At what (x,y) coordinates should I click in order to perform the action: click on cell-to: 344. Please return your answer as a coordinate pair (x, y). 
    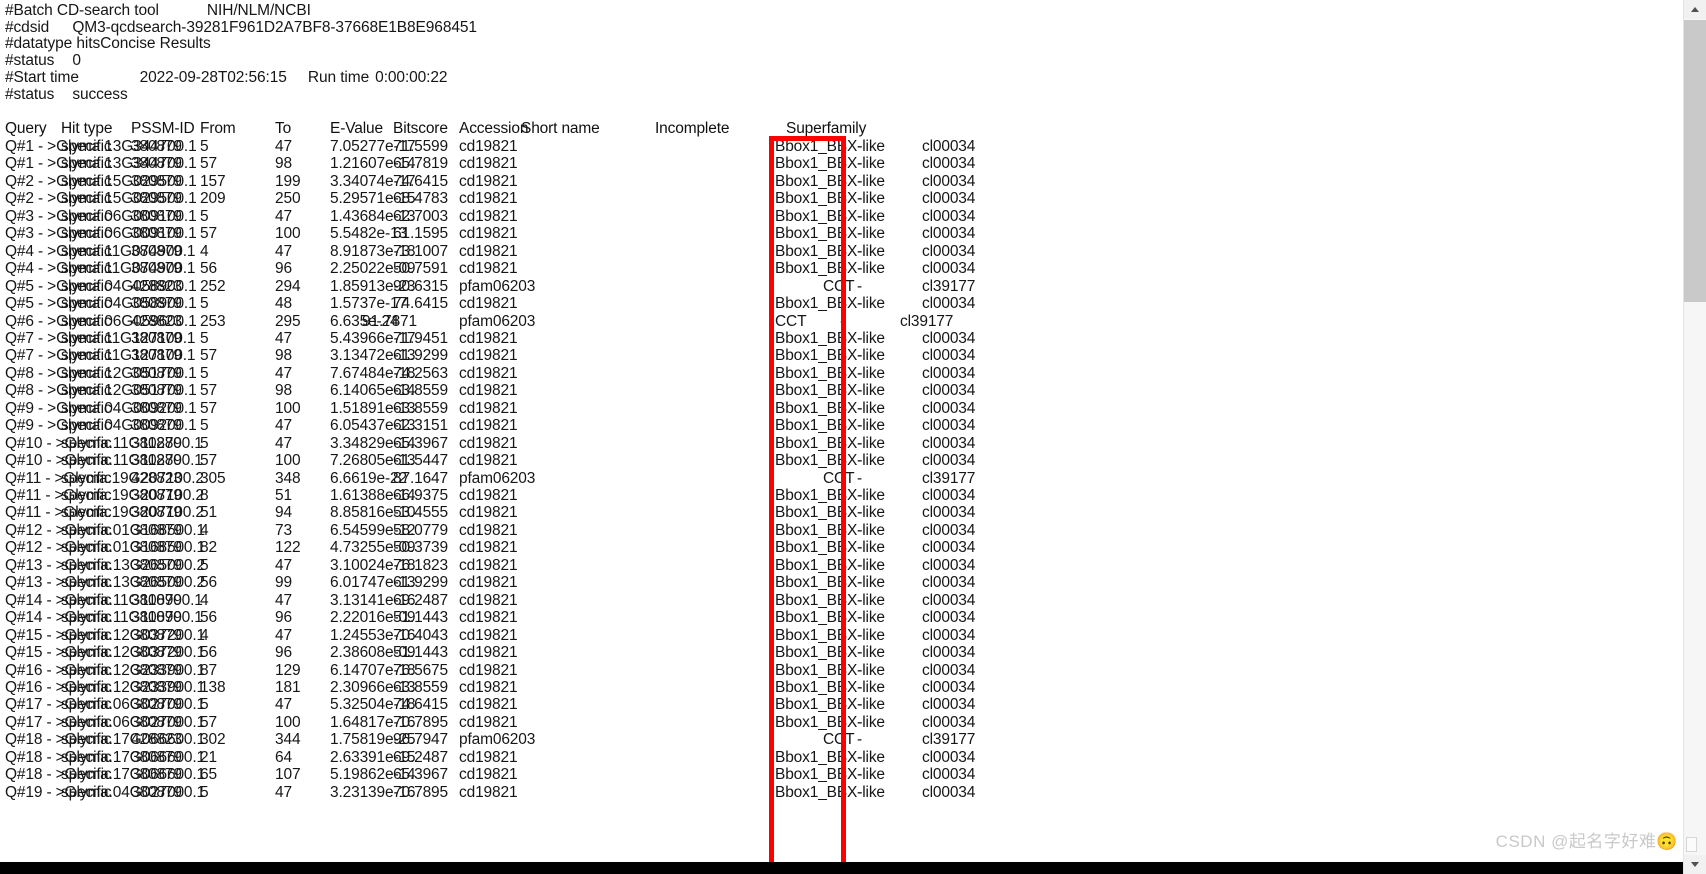
    Looking at the image, I should click on (288, 740).